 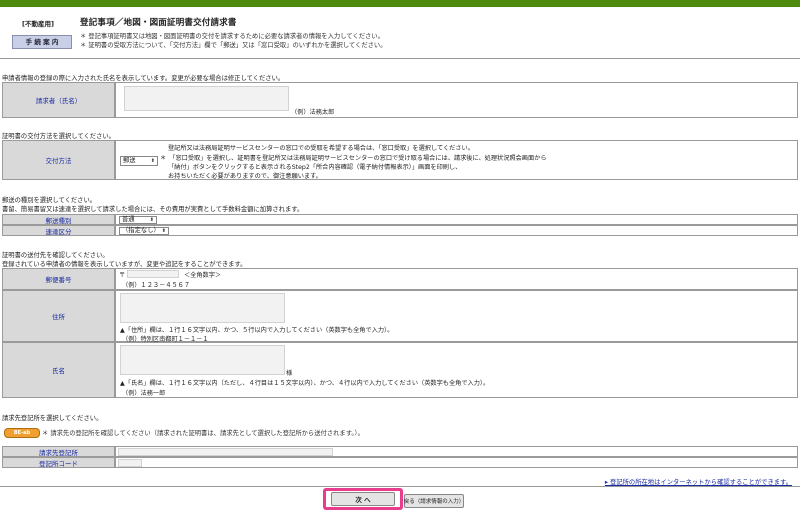 What do you see at coordinates (158, 23) in the screenshot?
I see `page-title: 登記事項／地図・図面証明書交付請求書` at bounding box center [158, 23].